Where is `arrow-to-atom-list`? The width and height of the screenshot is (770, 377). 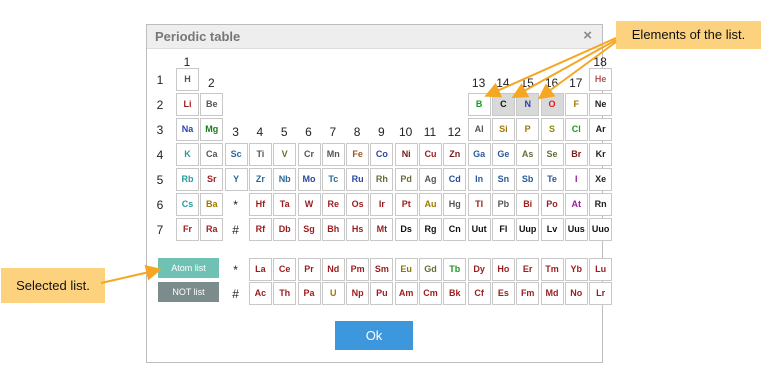 arrow-to-atom-list is located at coordinates (131, 274).